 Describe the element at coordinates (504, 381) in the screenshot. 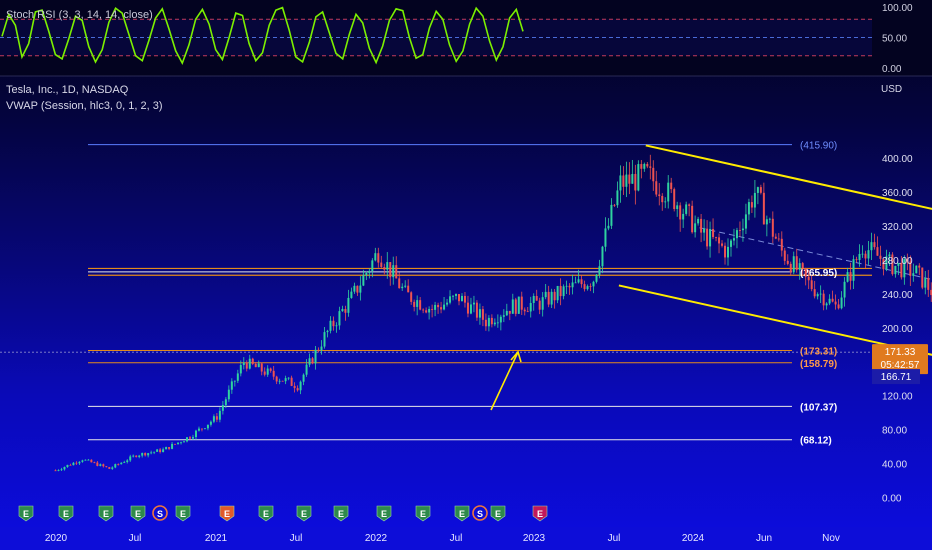

I see `annotation-arrow` at that location.